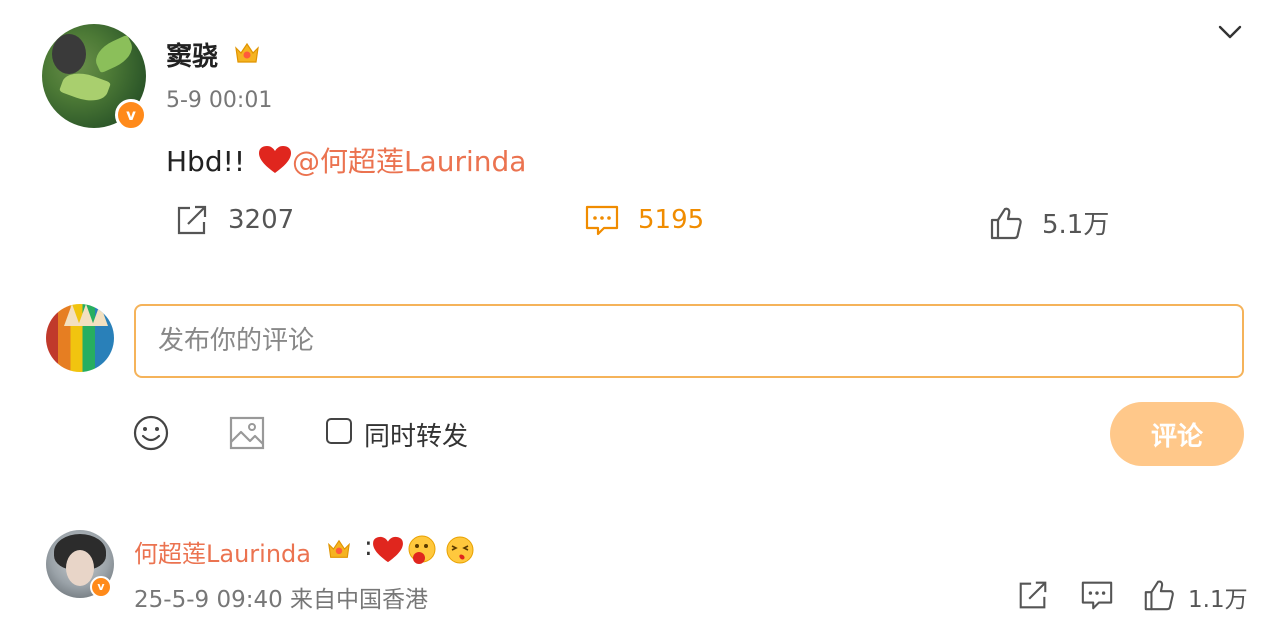  Describe the element at coordinates (261, 220) in the screenshot. I see `repost-count: 3207` at that location.